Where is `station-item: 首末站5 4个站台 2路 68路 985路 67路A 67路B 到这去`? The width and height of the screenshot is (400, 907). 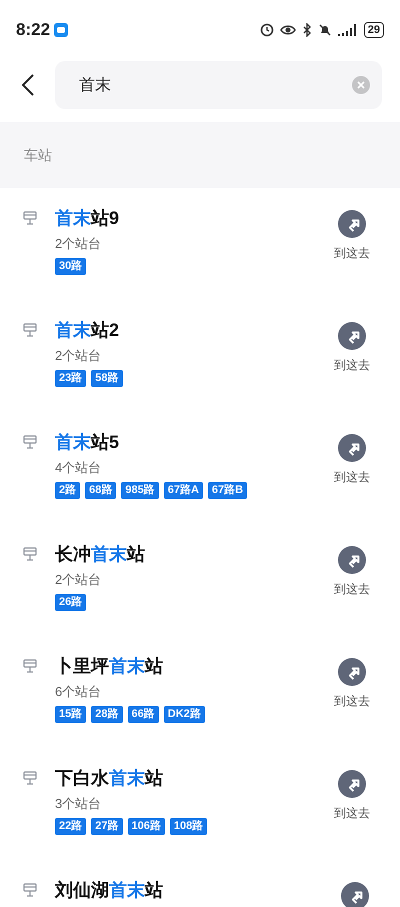 station-item: 首末站5 4个站台 2路 68路 985路 67路A 67路B 到这去 is located at coordinates (200, 468).